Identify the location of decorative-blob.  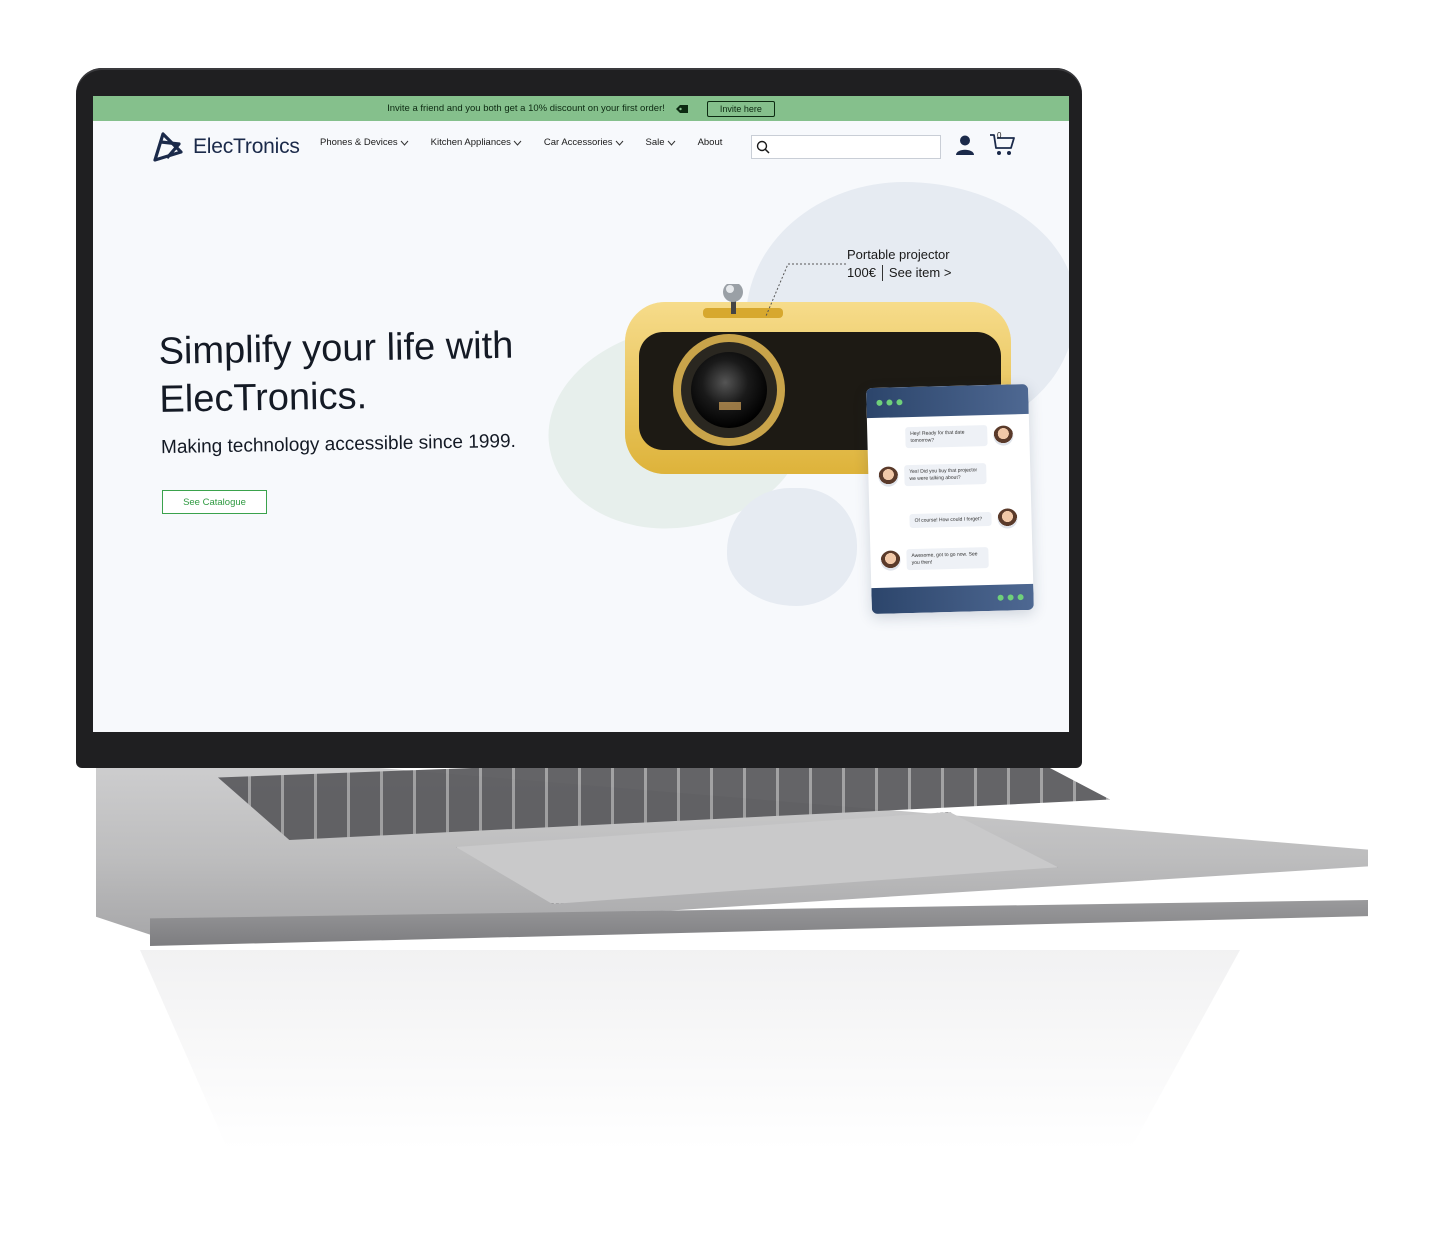
(792, 547).